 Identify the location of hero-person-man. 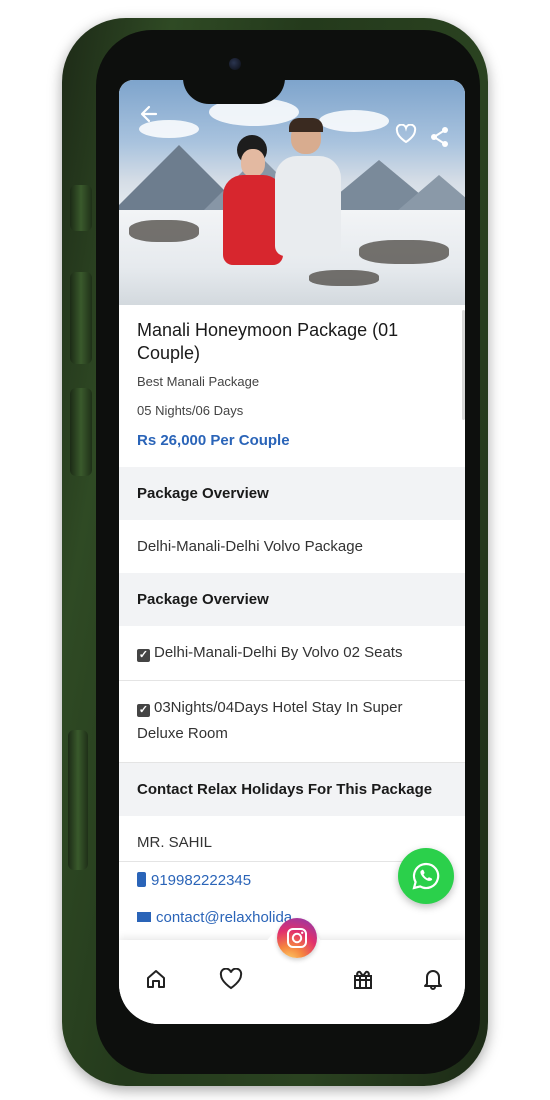
(309, 207).